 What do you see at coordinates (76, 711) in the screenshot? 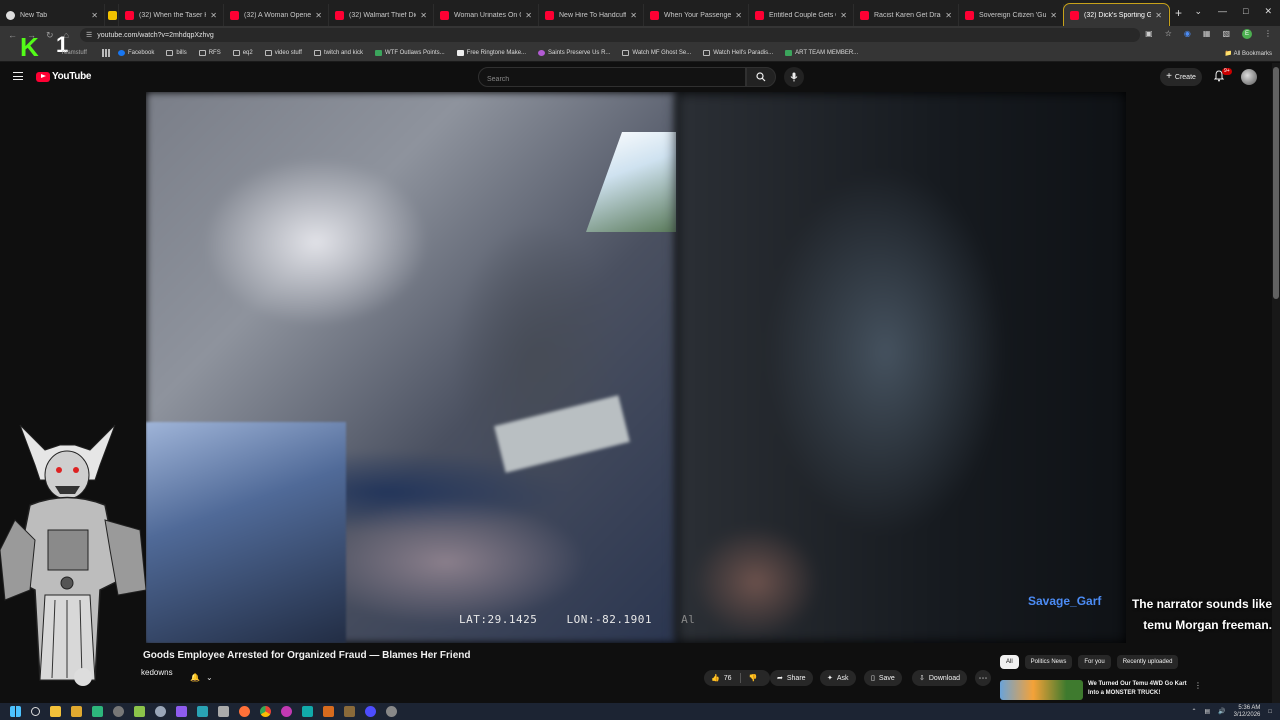
I see `folder-icon` at bounding box center [76, 711].